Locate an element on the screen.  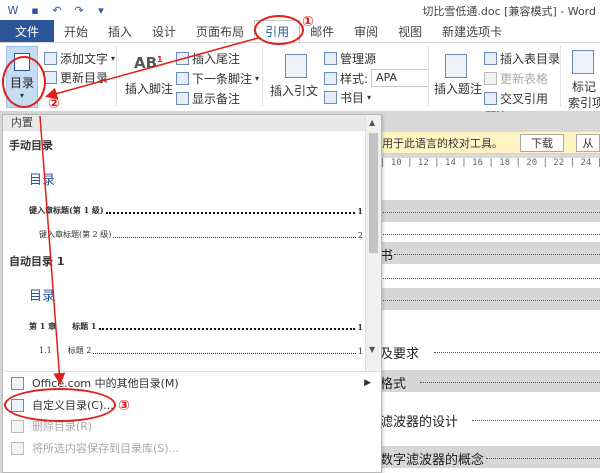
update-table-button: 更新表格 is located at coordinates (516, 78).